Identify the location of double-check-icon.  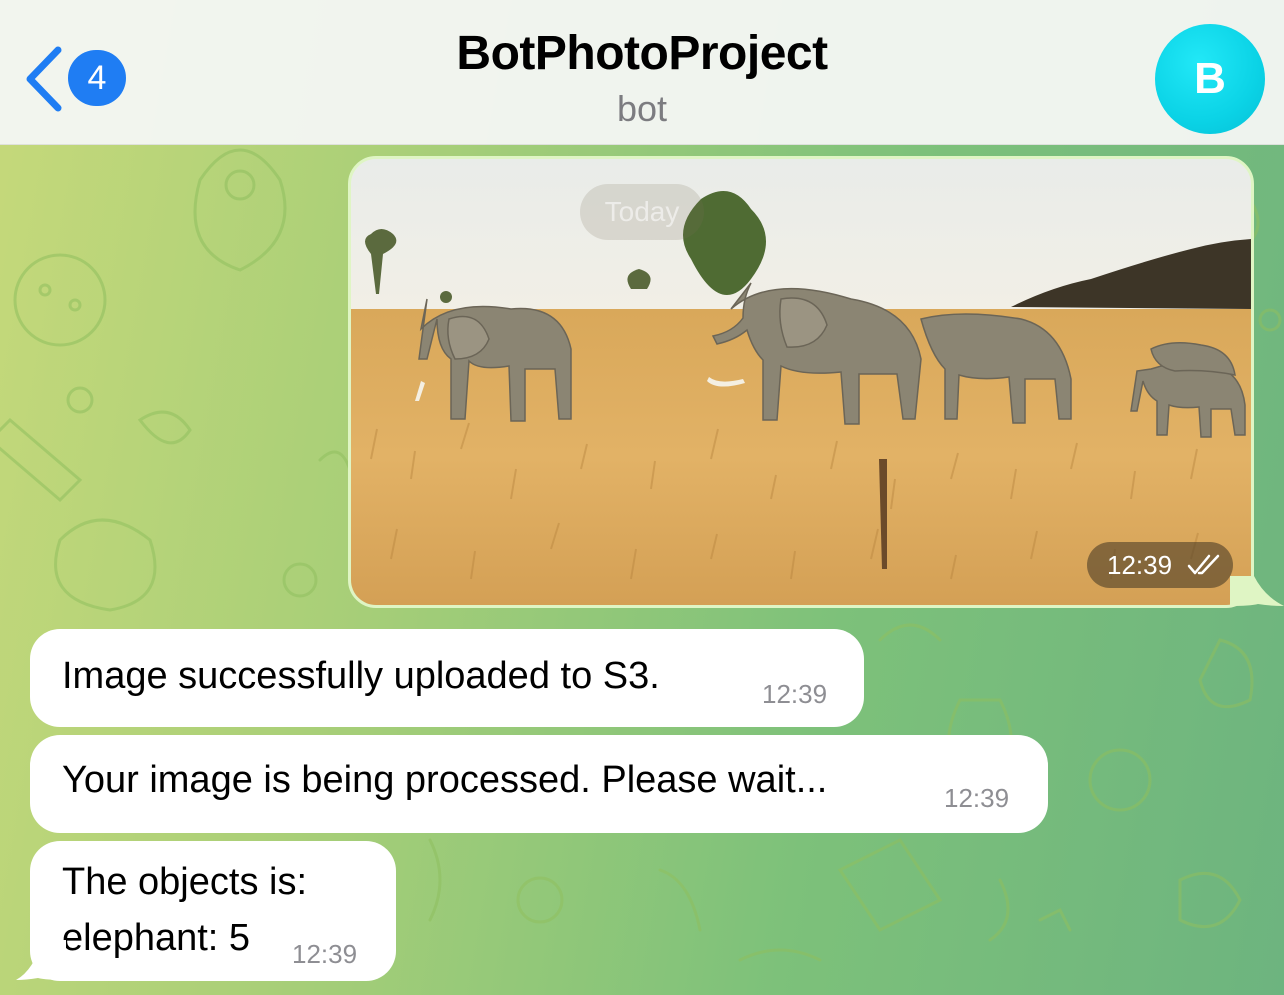
(1203, 564).